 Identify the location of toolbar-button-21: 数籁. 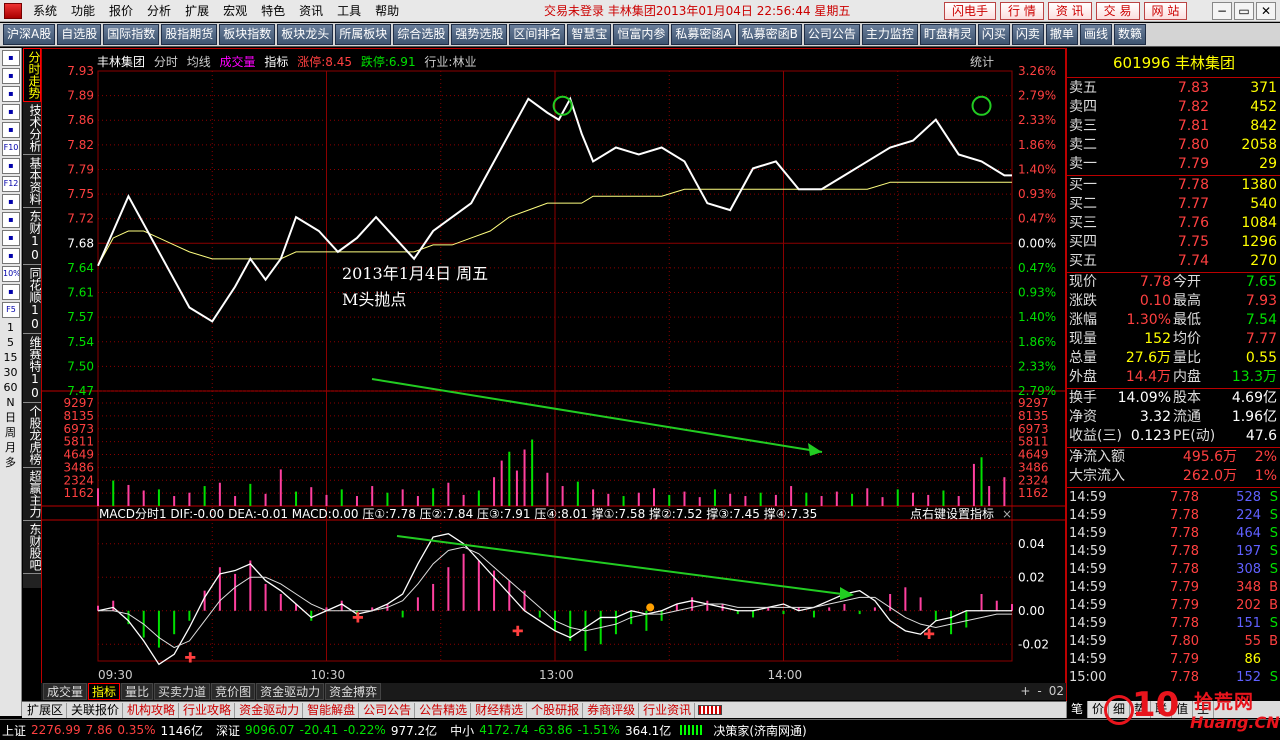
(1129, 34).